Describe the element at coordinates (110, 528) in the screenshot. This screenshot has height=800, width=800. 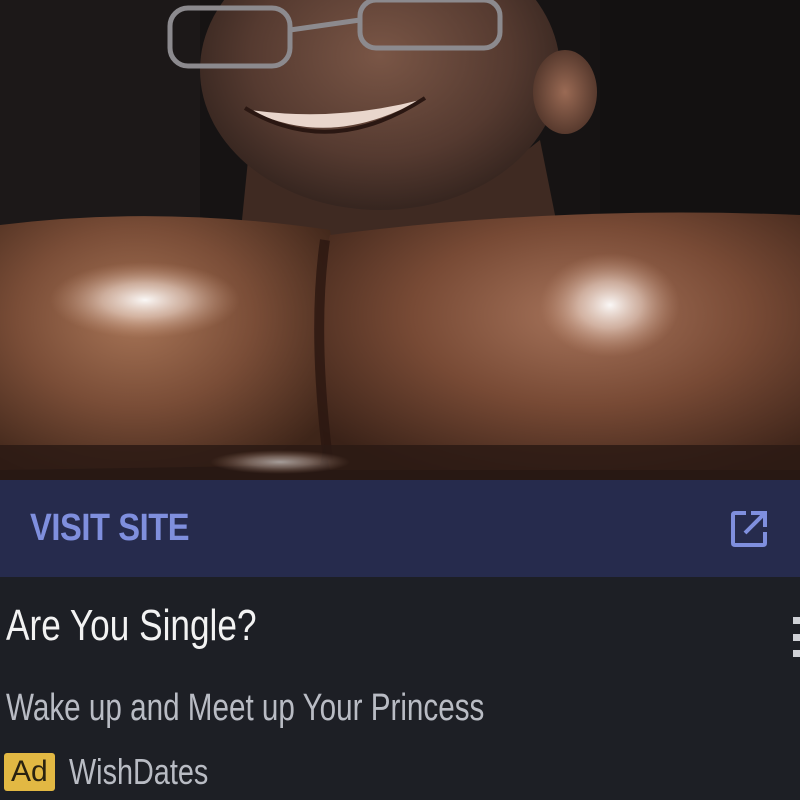
I see `visit-site-button: VISIT SITE` at that location.